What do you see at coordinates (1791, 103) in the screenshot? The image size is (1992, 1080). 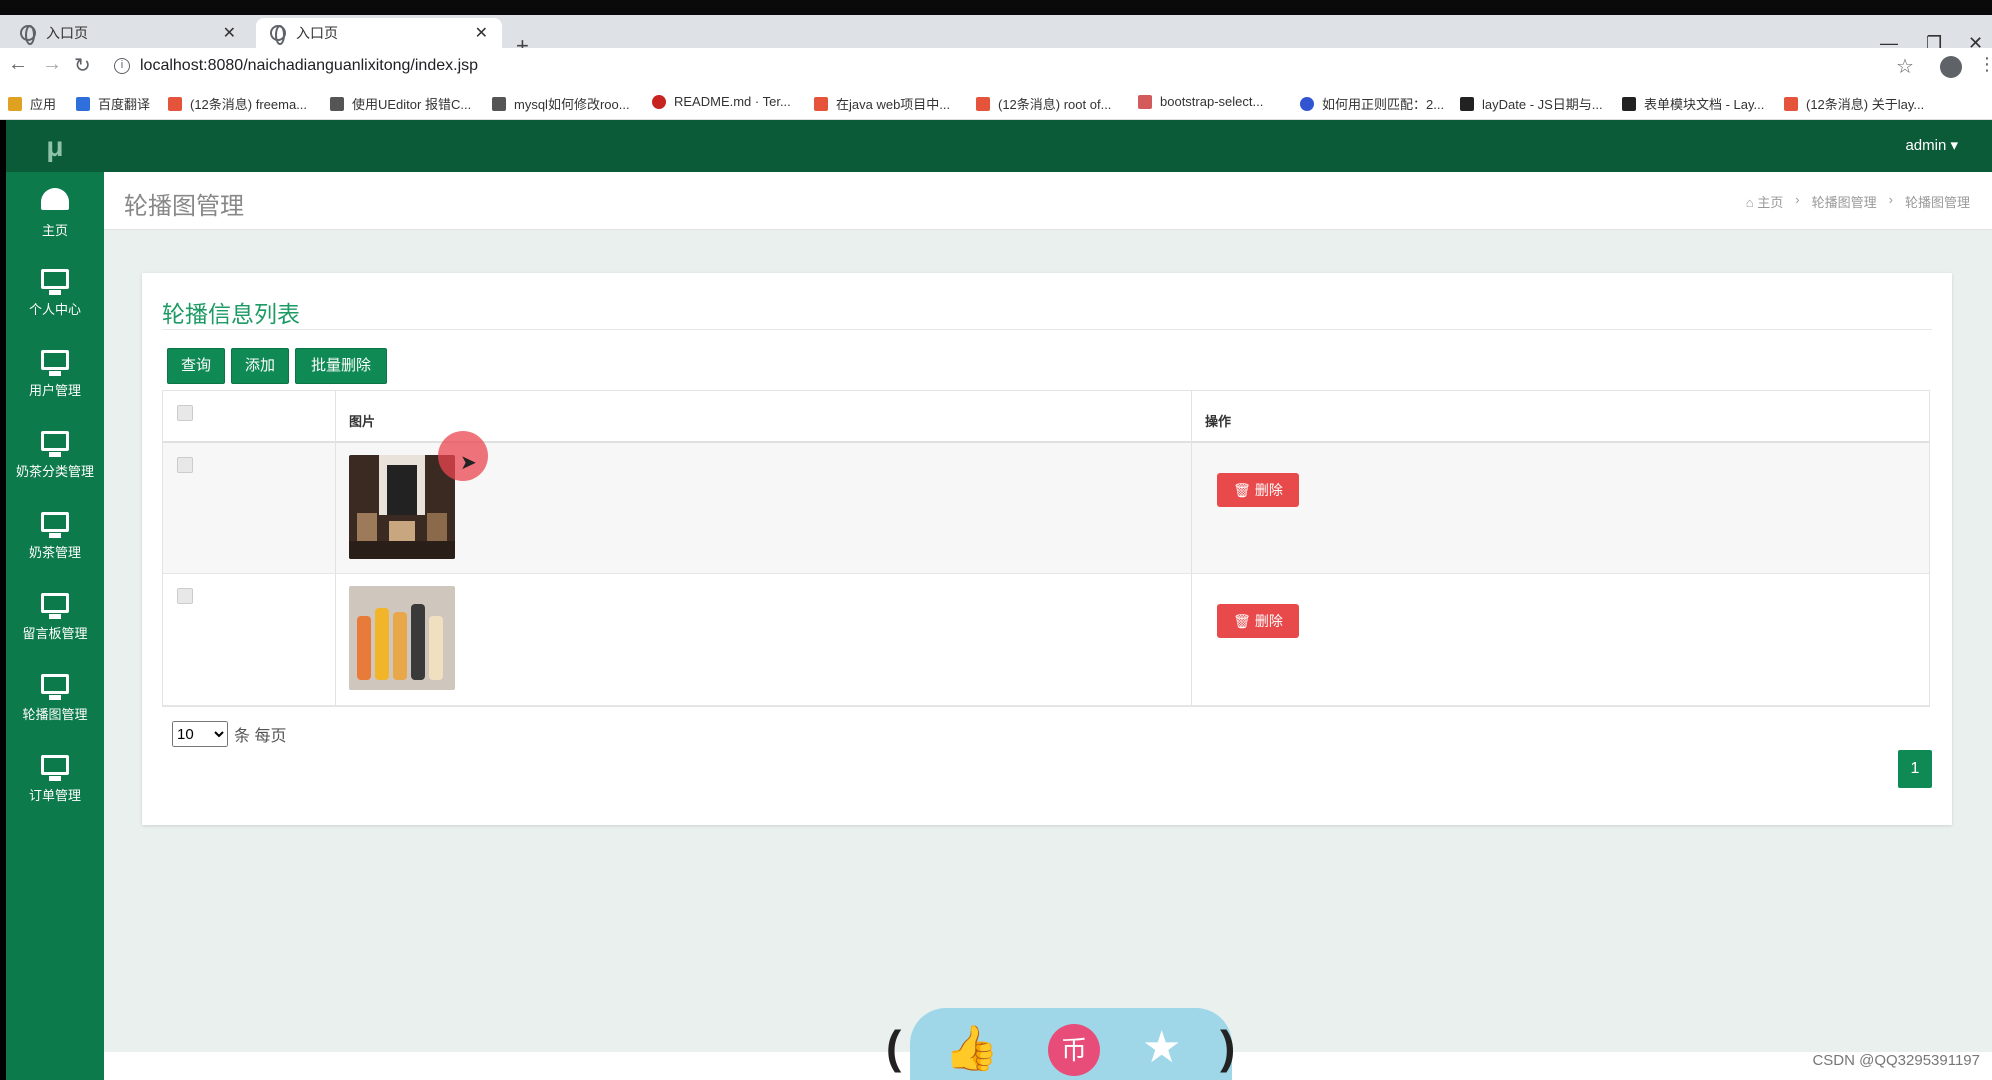 I see `csdn-icon` at bounding box center [1791, 103].